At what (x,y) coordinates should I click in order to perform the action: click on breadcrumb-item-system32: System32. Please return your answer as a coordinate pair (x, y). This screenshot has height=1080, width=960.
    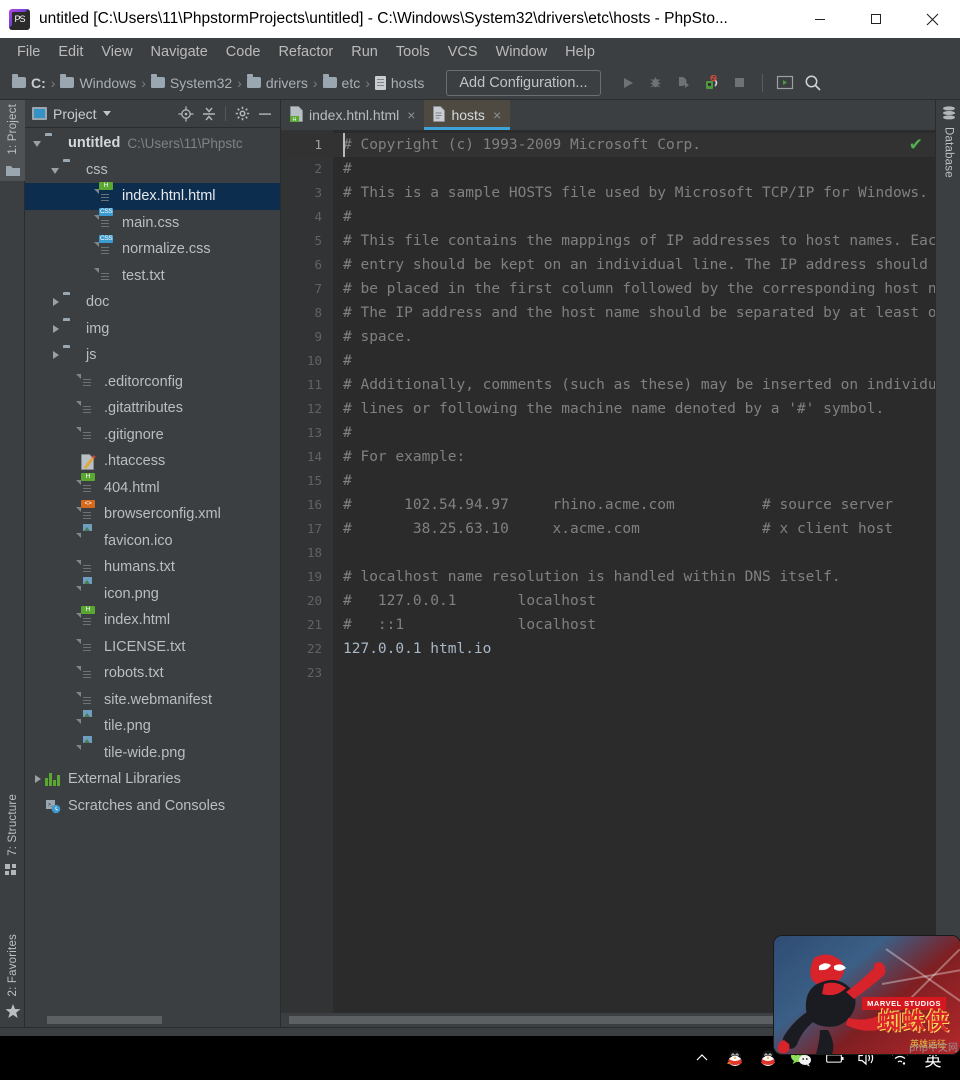
    Looking at the image, I should click on (191, 82).